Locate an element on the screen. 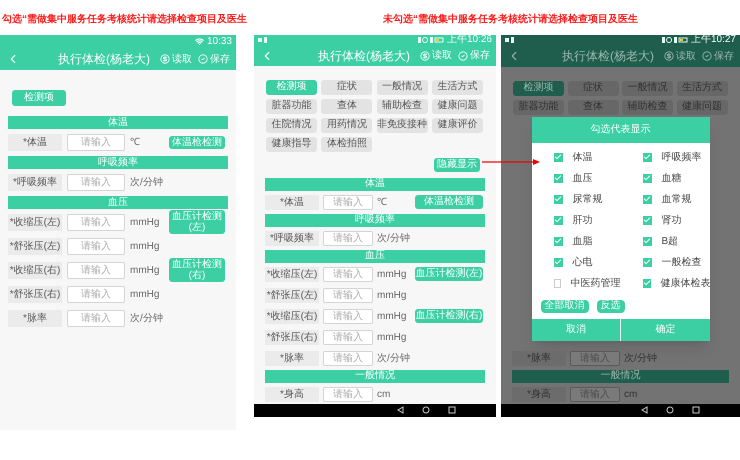  field-label: *呼吸频率 is located at coordinates (35, 182).